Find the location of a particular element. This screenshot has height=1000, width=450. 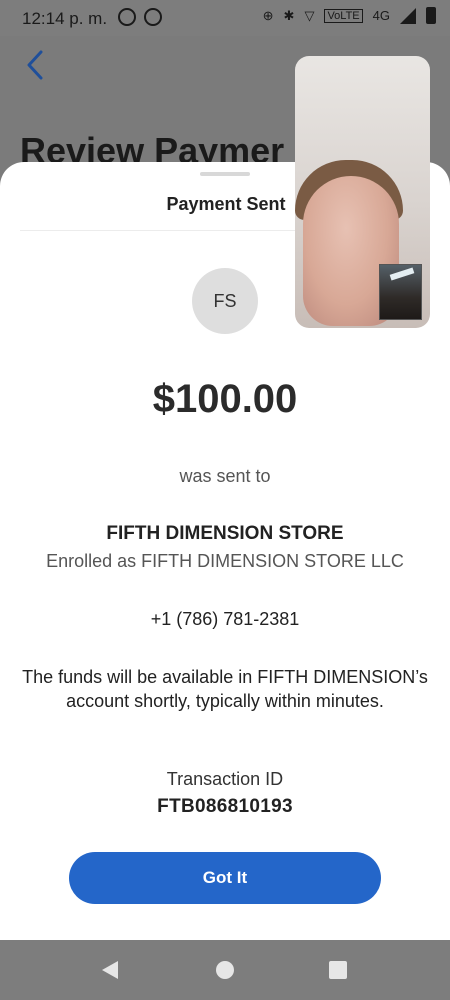

system-status-icons: ⊕ ✱ ▽ VoLTE 4G is located at coordinates (349, 15).